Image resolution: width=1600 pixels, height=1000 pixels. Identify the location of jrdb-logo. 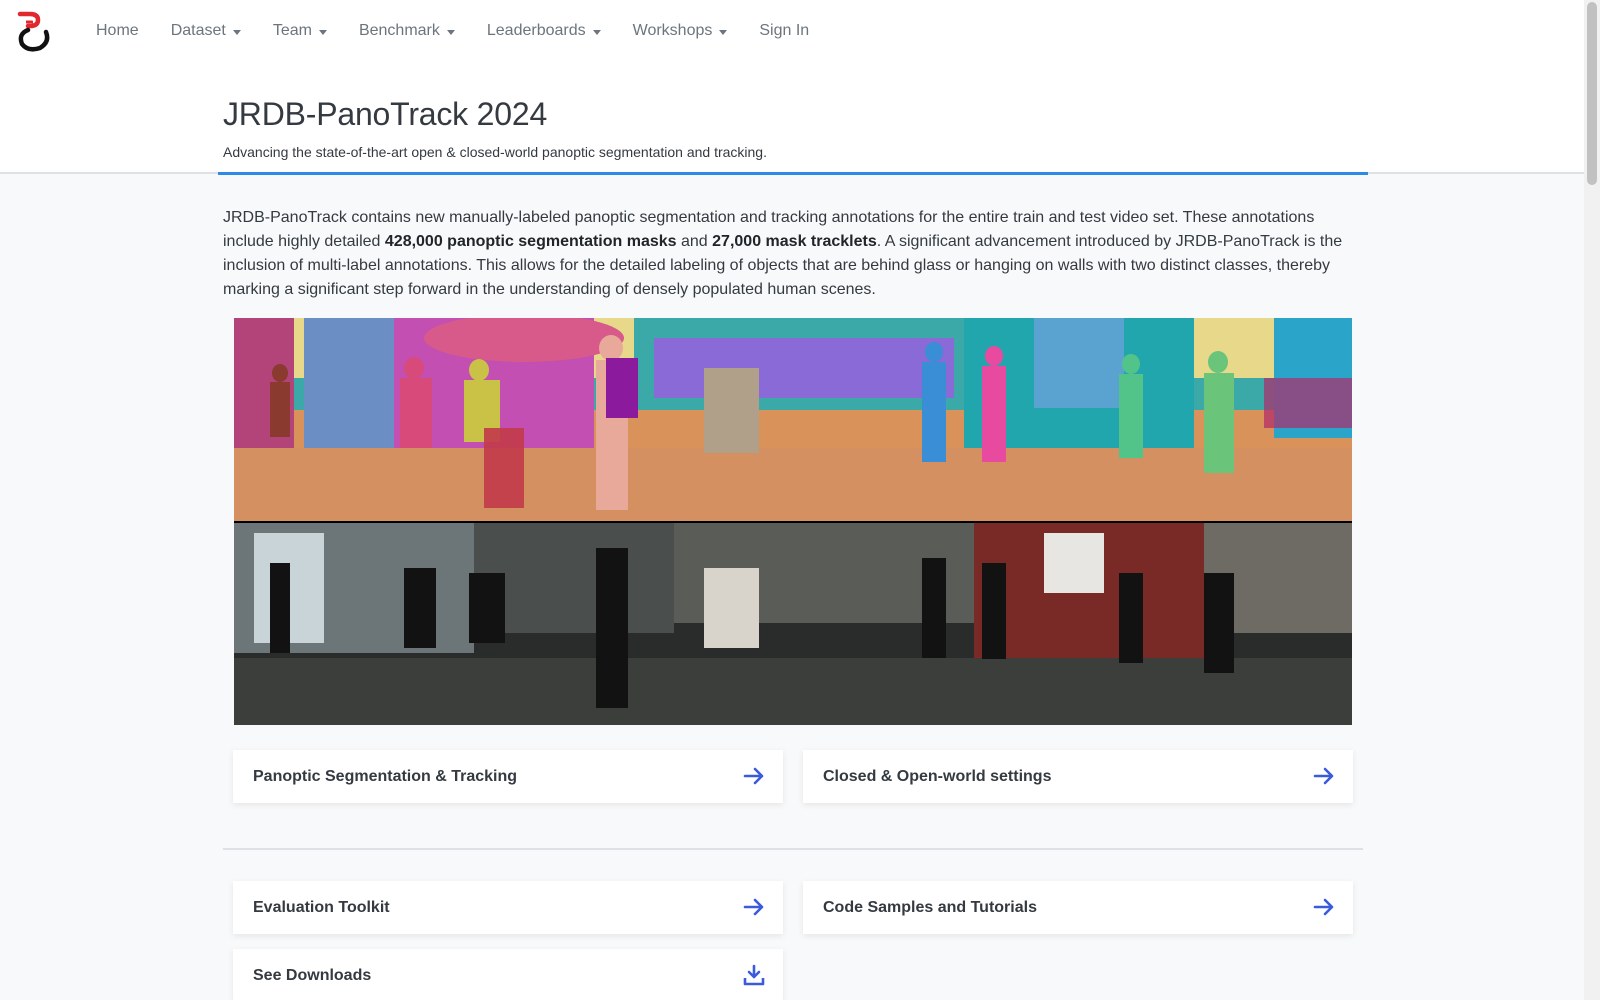
(33, 31).